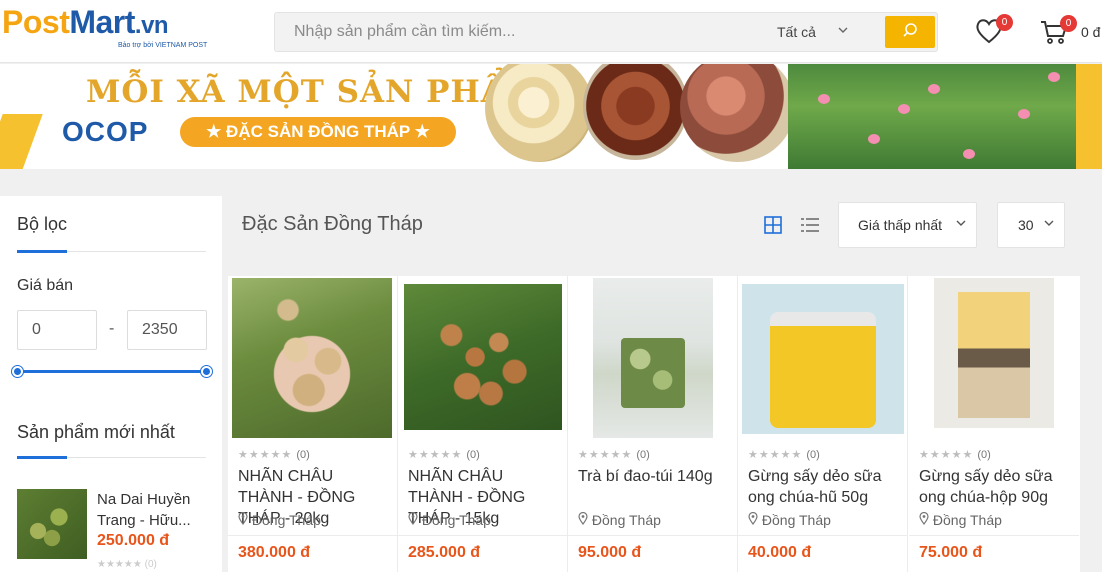 Image resolution: width=1102 pixels, height=572 pixels. Describe the element at coordinates (989, 33) in the screenshot. I see `heart-icon` at that location.